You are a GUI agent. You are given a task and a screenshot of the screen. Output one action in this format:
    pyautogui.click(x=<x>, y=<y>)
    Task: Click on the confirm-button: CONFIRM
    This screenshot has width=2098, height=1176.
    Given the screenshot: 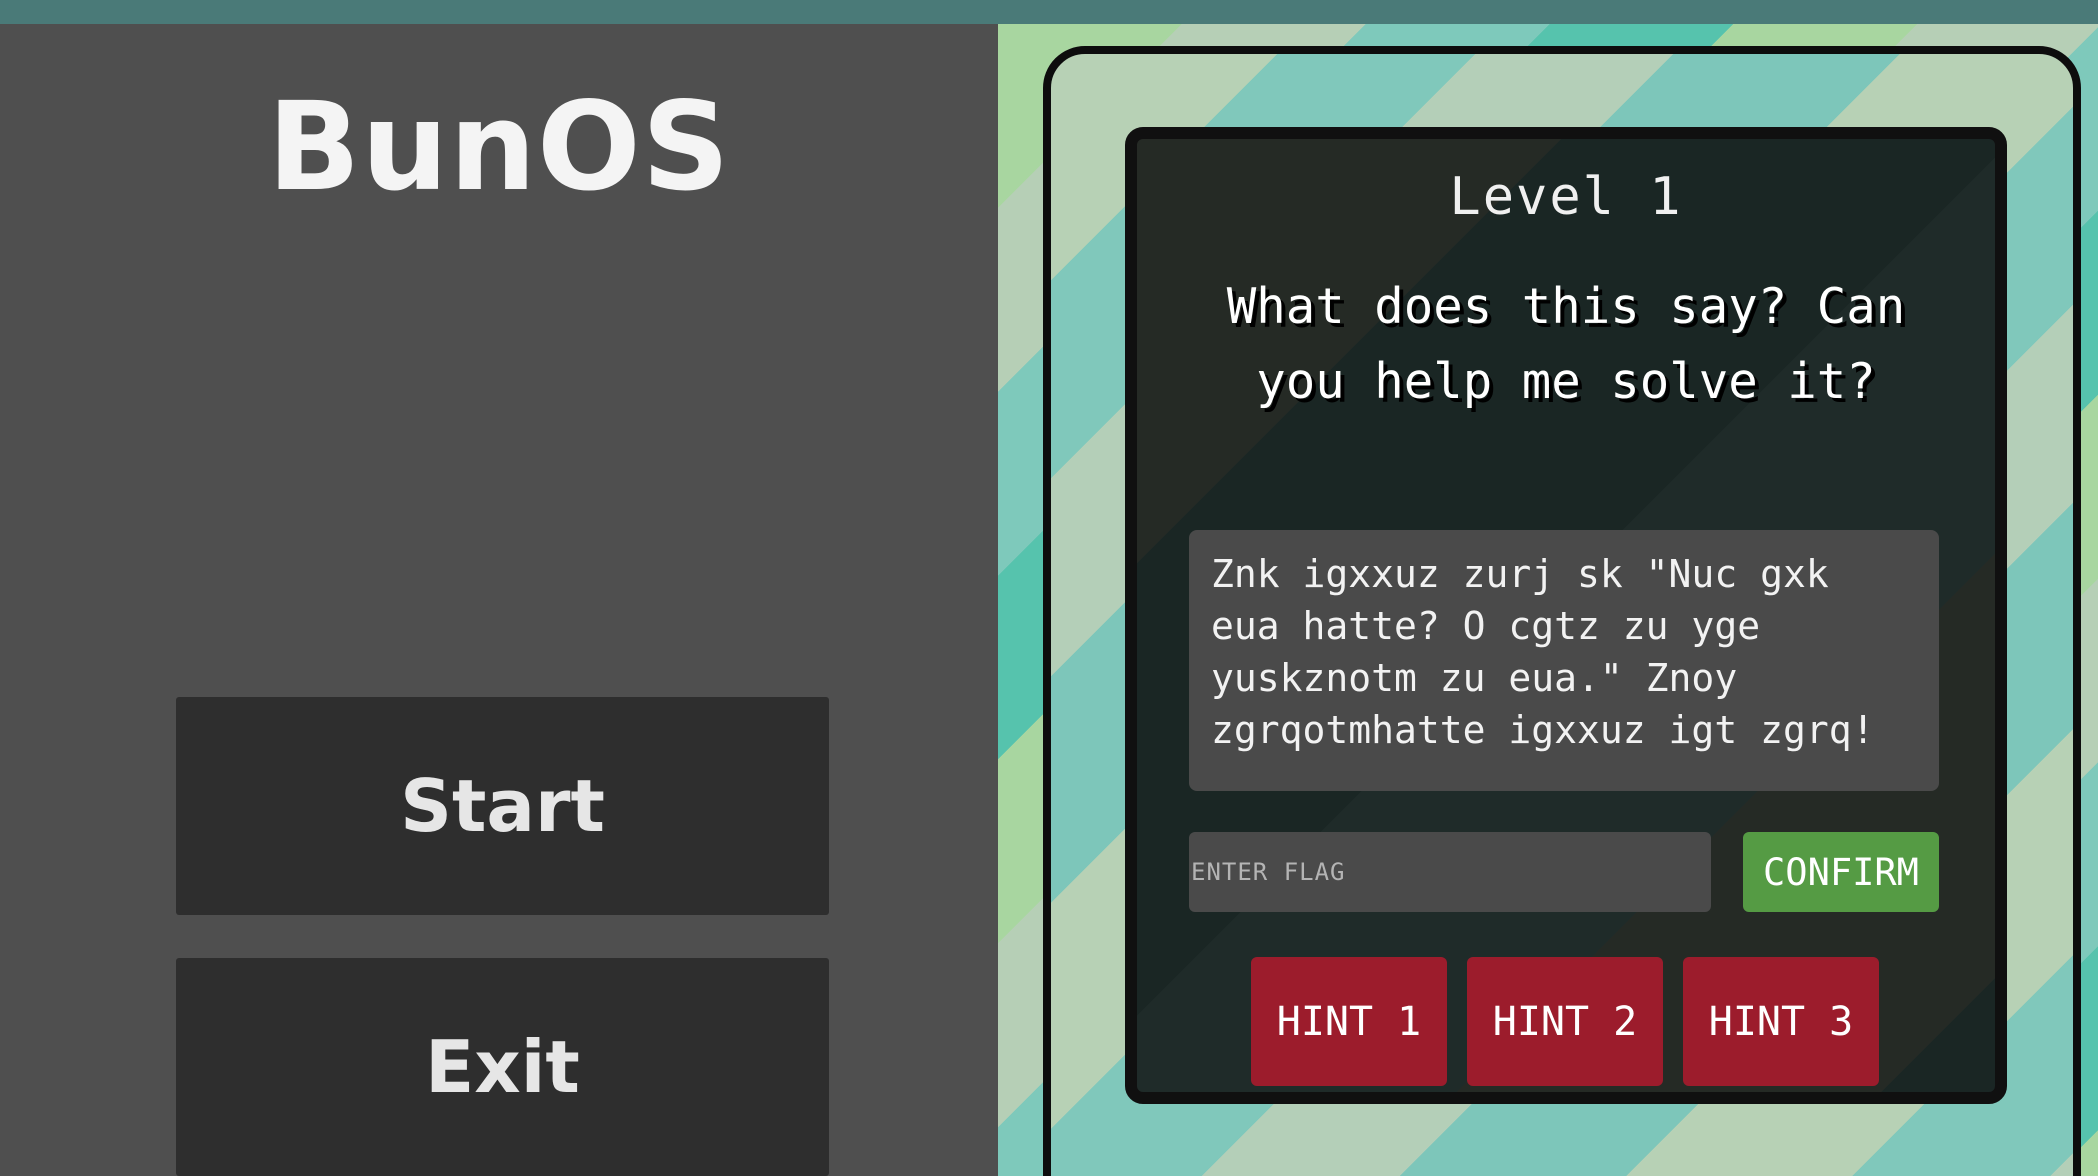 What is the action you would take?
    pyautogui.click(x=1841, y=872)
    